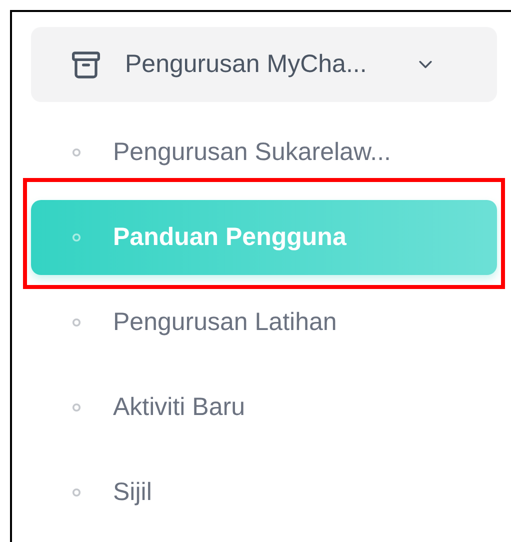 This screenshot has width=511, height=542. Describe the element at coordinates (264, 322) in the screenshot. I see `menu-item: Pengurusan Latihan` at that location.